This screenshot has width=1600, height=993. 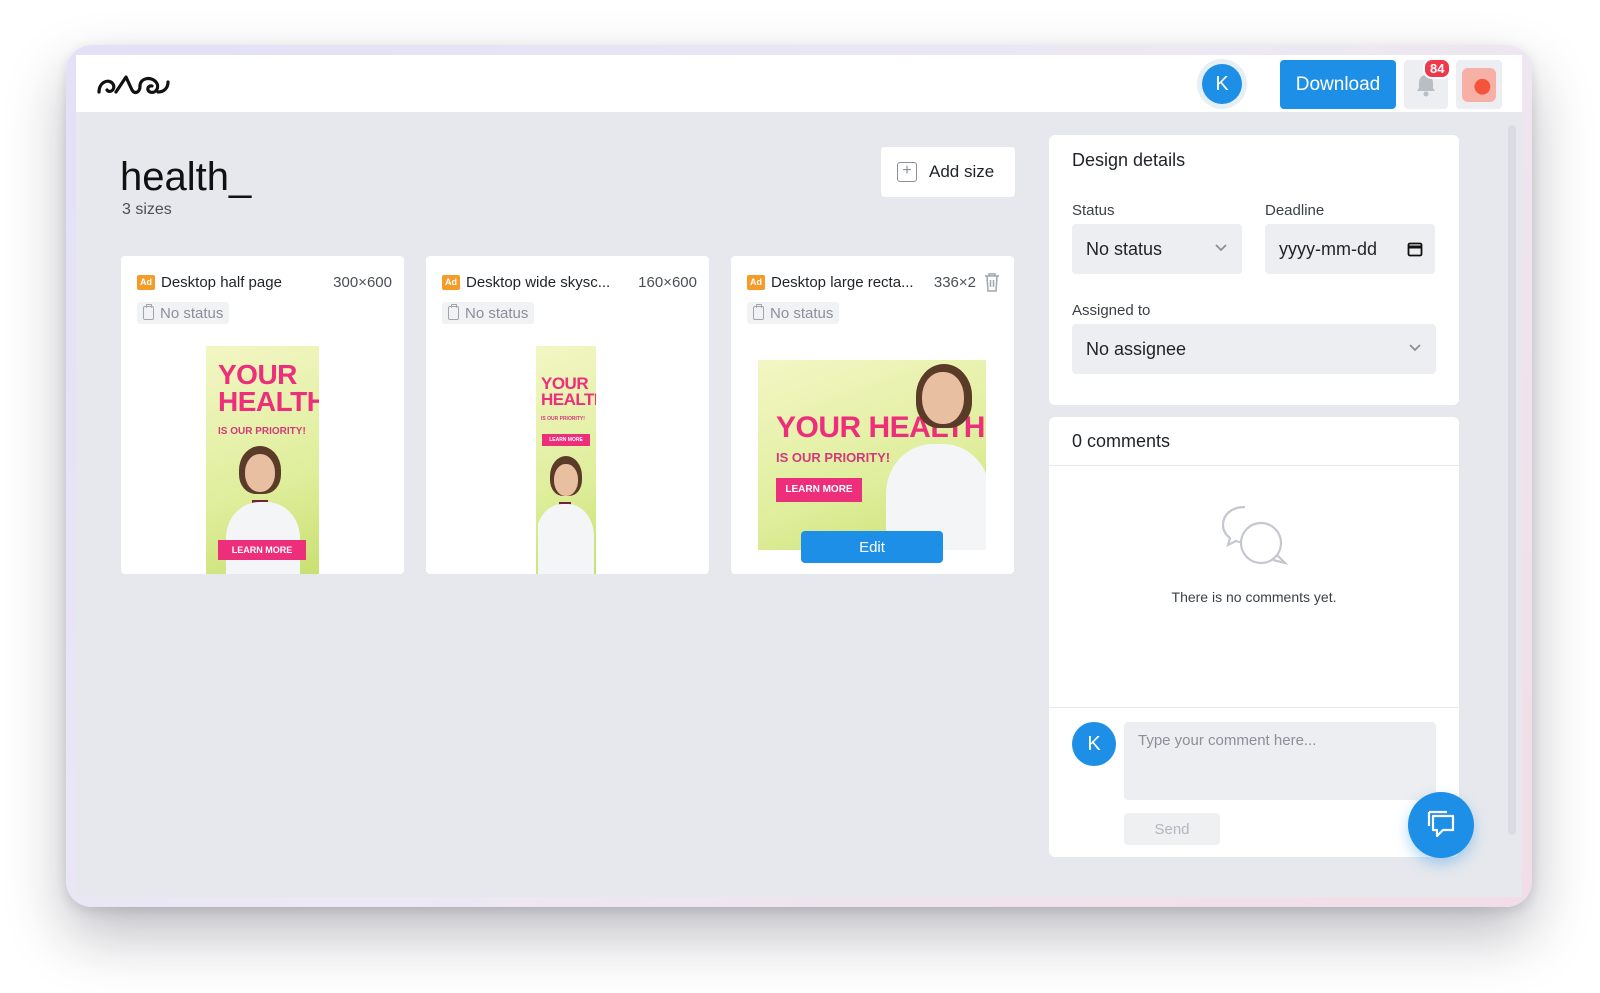 What do you see at coordinates (1093, 210) in the screenshot?
I see `status-field-label: Status` at bounding box center [1093, 210].